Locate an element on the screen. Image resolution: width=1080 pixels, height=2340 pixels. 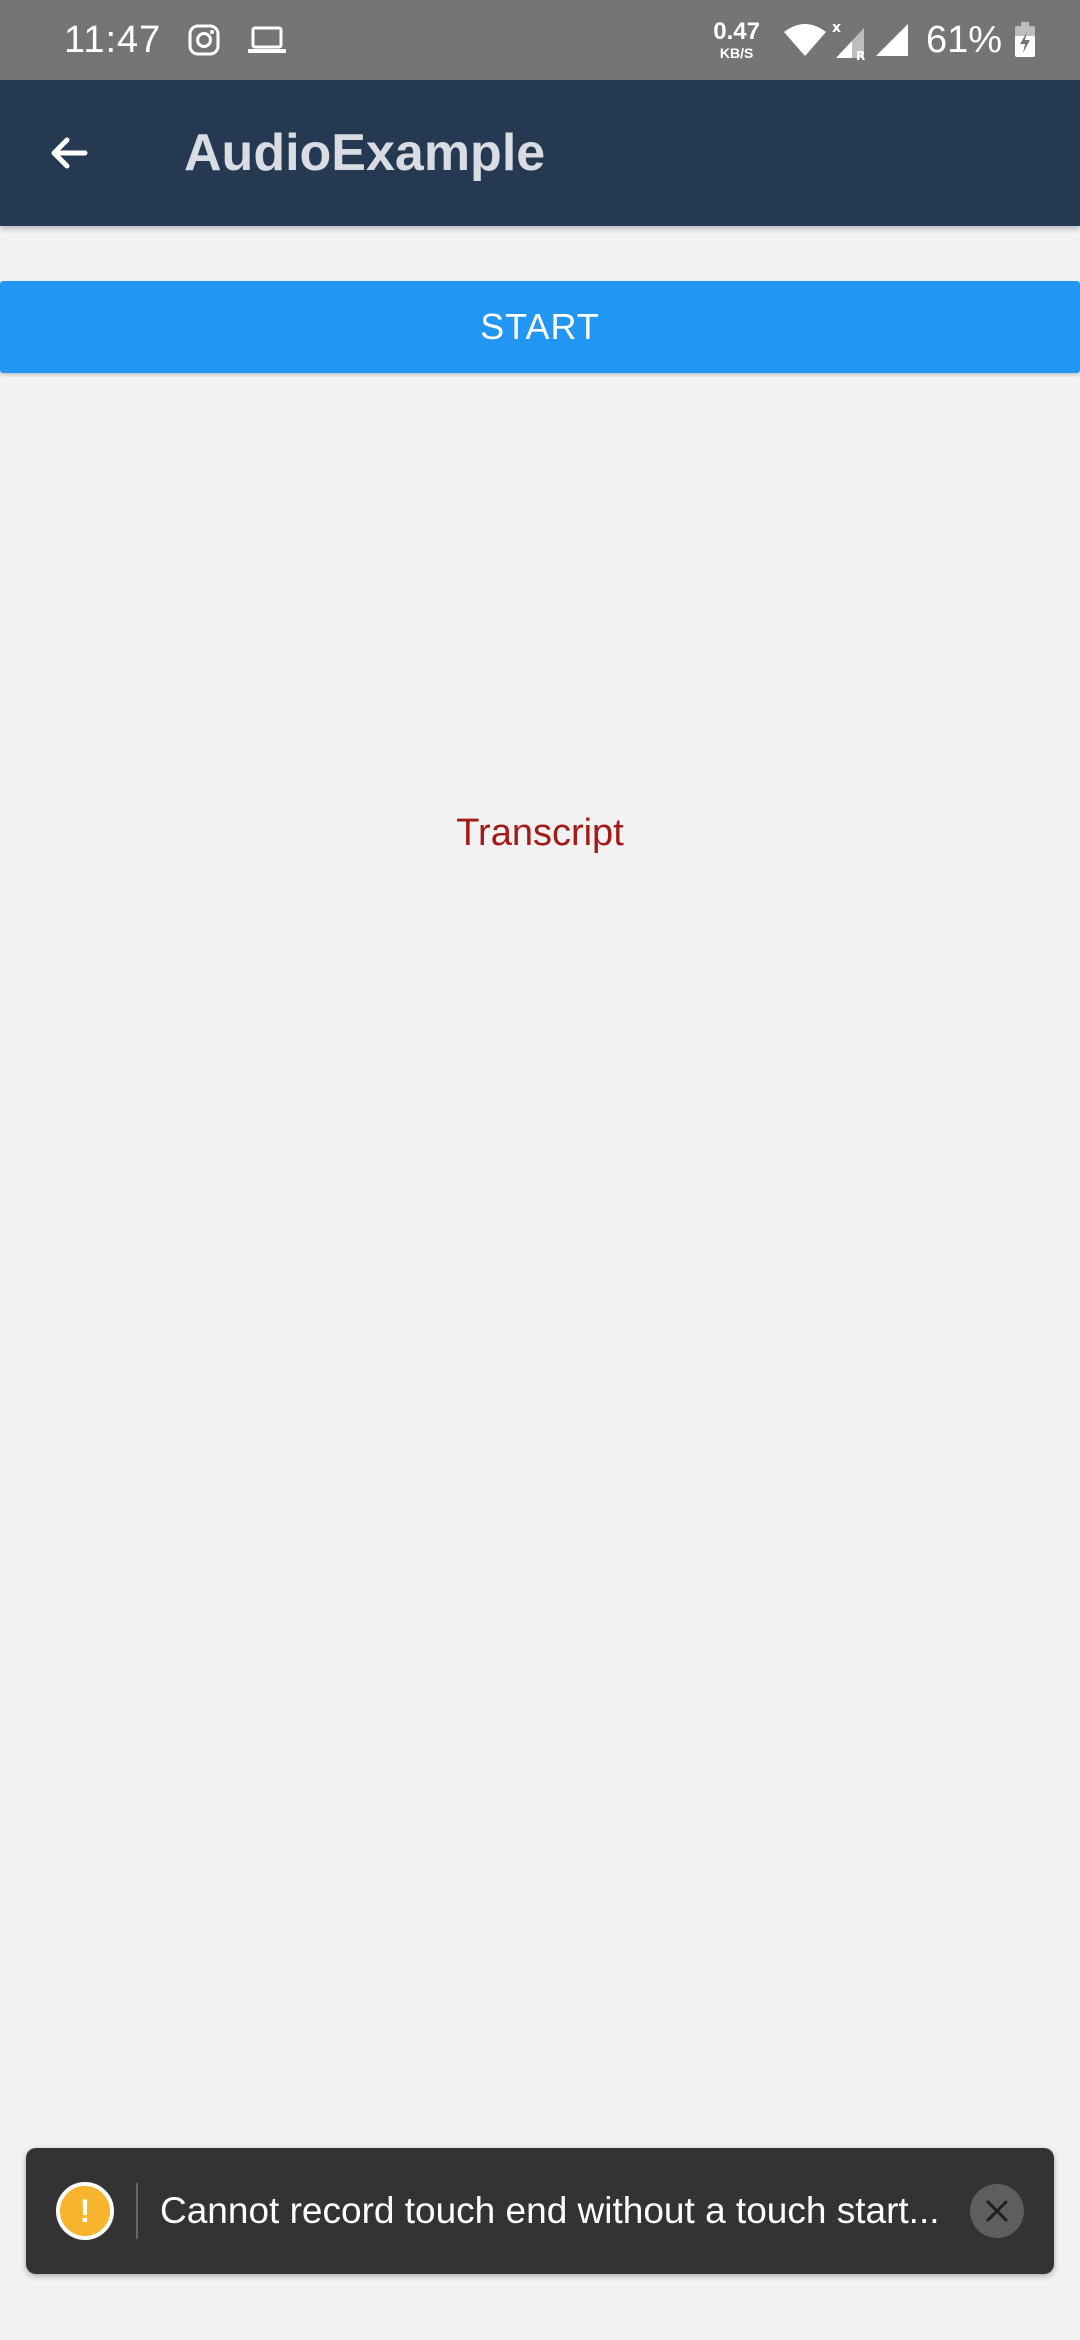
app-title: AudioExample is located at coordinates (365, 153).